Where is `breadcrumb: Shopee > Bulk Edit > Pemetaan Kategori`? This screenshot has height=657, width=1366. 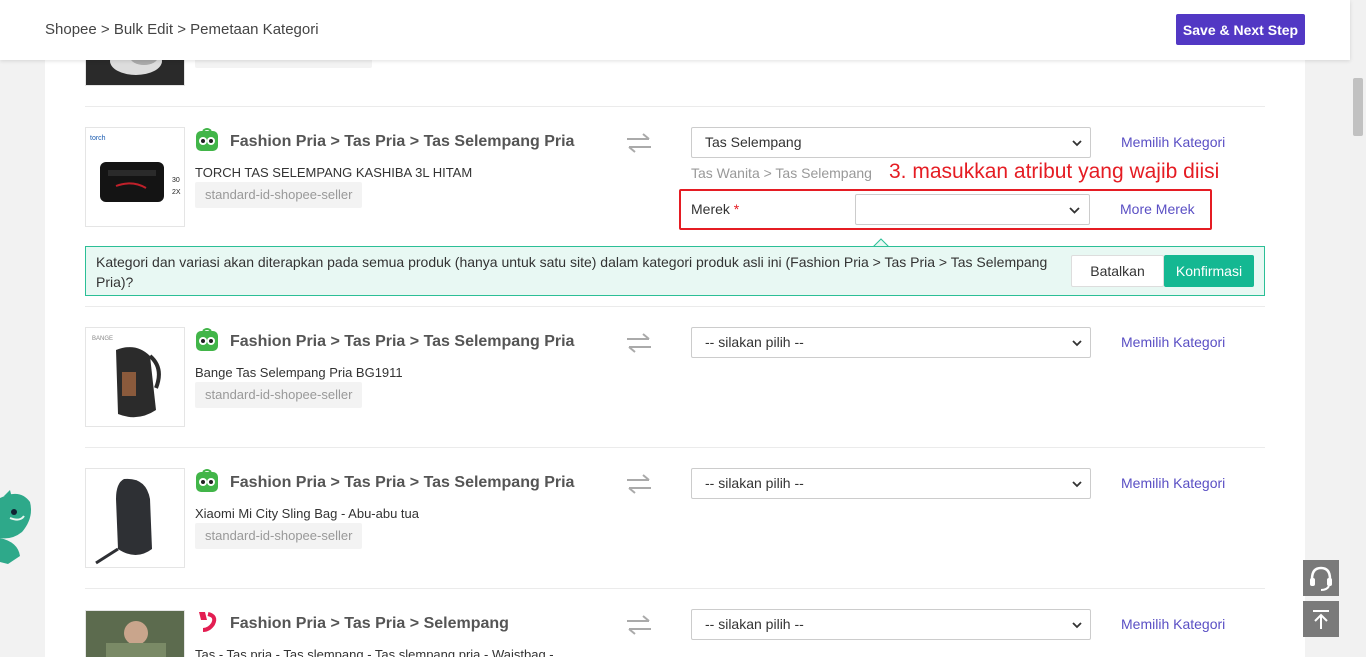
breadcrumb: Shopee > Bulk Edit > Pemetaan Kategori is located at coordinates (182, 29).